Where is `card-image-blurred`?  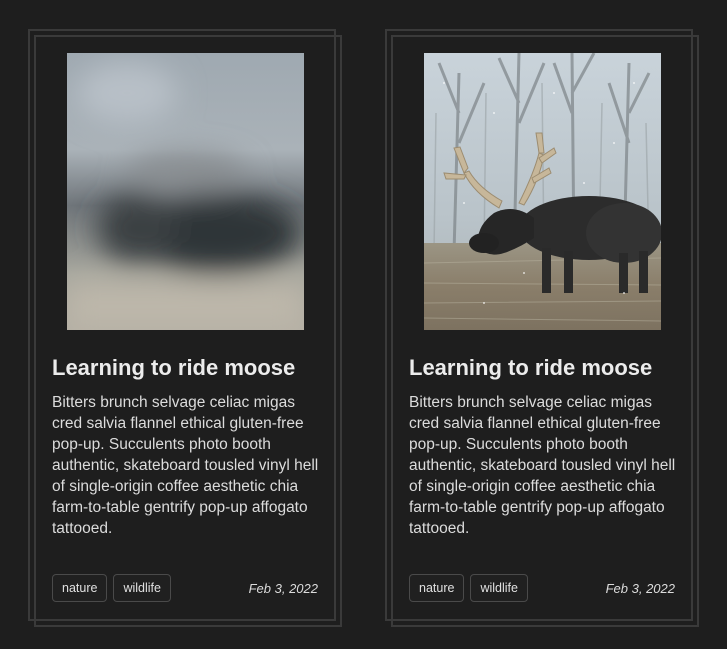
card-image-blurred is located at coordinates (185, 191).